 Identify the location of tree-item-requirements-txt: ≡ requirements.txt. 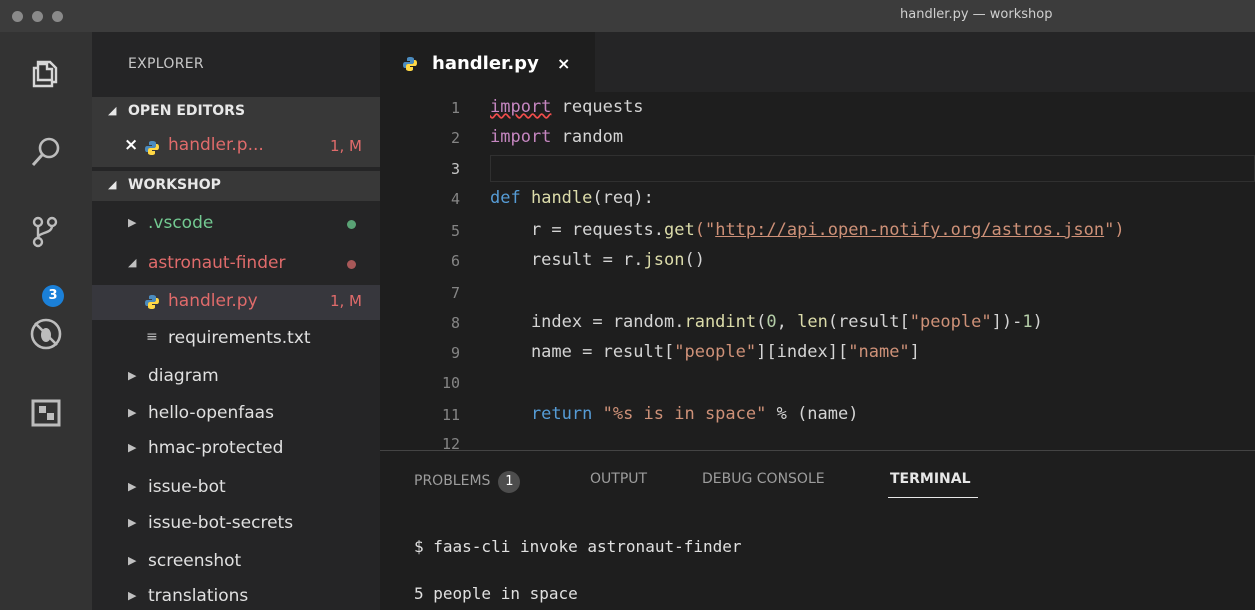
(236, 339).